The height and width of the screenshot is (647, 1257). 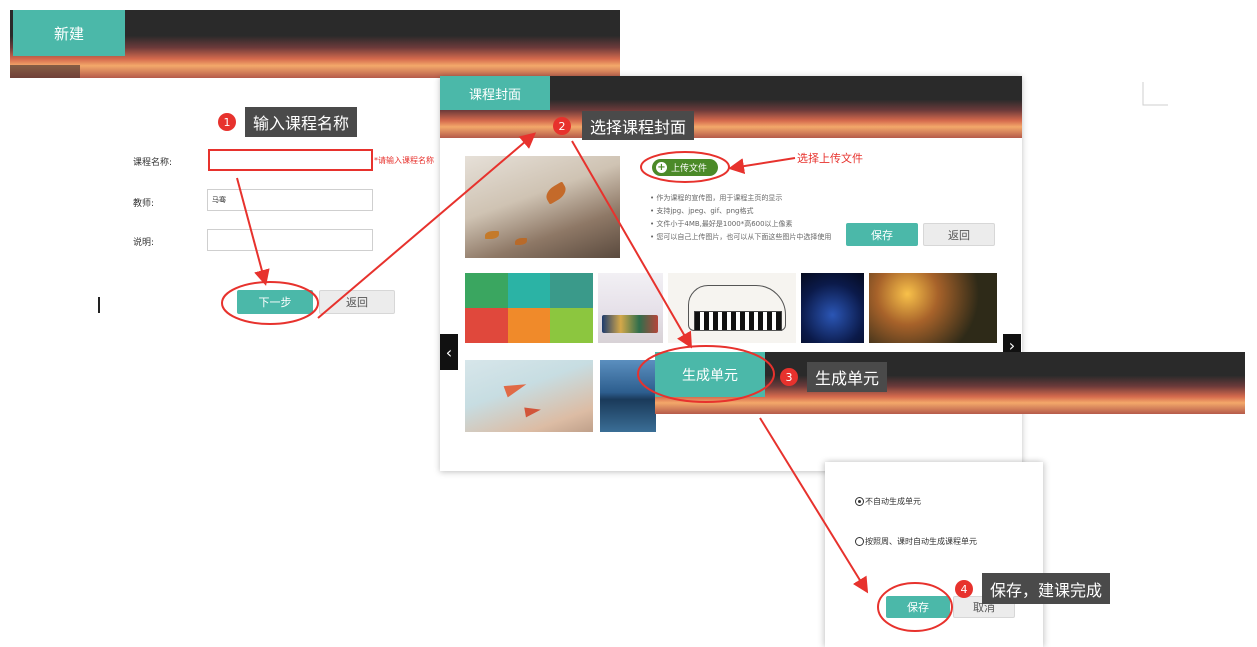 I want to click on step2-number-badge: 2, so click(x=562, y=126).